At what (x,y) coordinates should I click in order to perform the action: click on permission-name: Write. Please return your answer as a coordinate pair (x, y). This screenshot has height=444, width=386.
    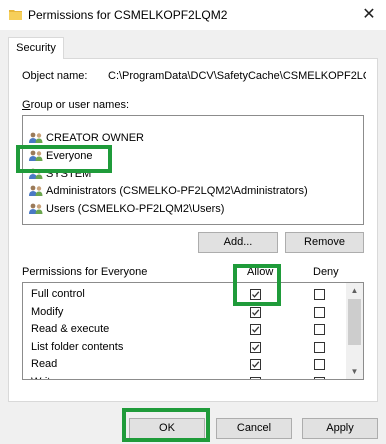
    Looking at the image, I should click on (43, 378).